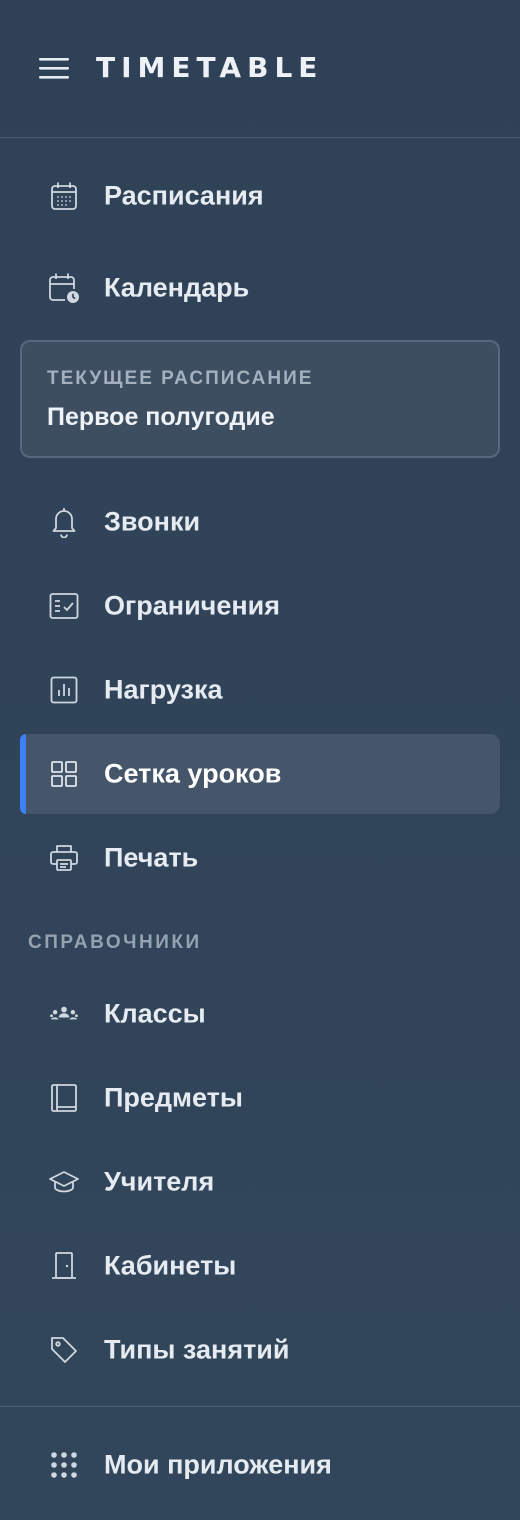  Describe the element at coordinates (192, 605) in the screenshot. I see `nav-item-label: Ограничения` at that location.